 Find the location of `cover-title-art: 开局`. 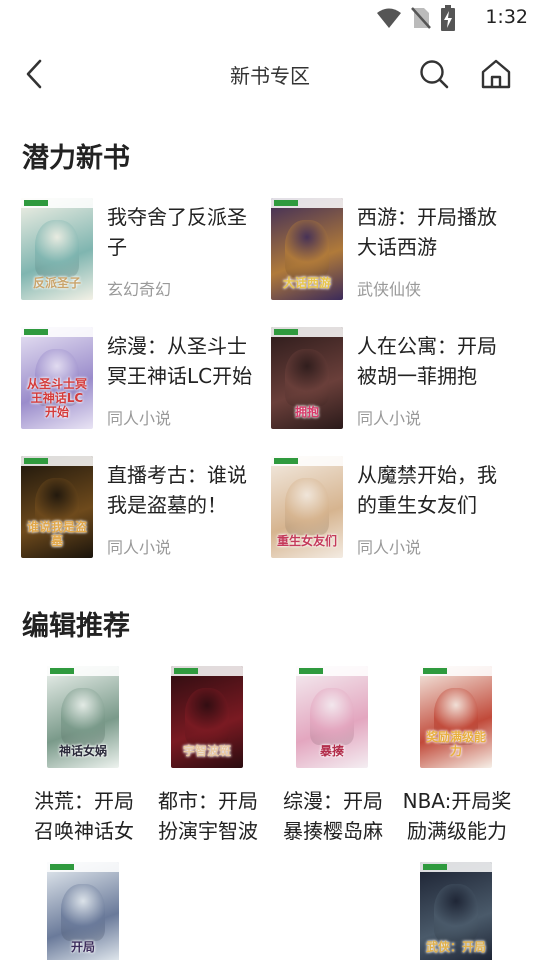

cover-title-art: 开局 is located at coordinates (82, 947).